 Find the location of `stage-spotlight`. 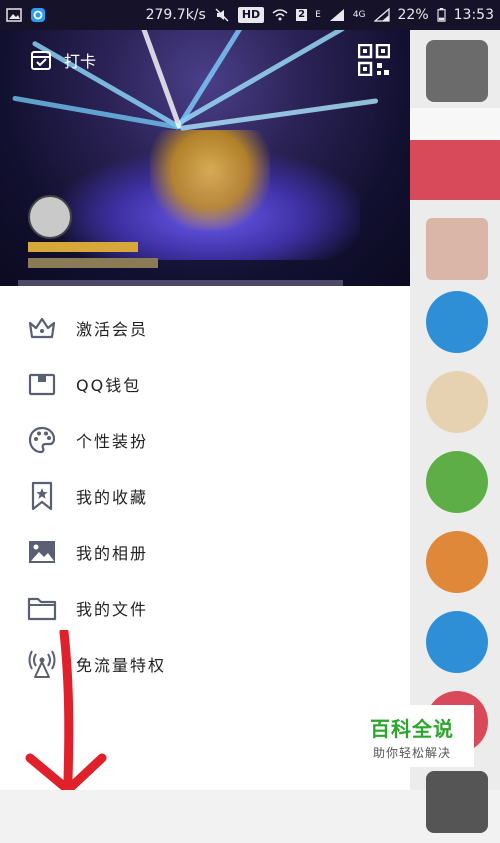

stage-spotlight is located at coordinates (210, 180).